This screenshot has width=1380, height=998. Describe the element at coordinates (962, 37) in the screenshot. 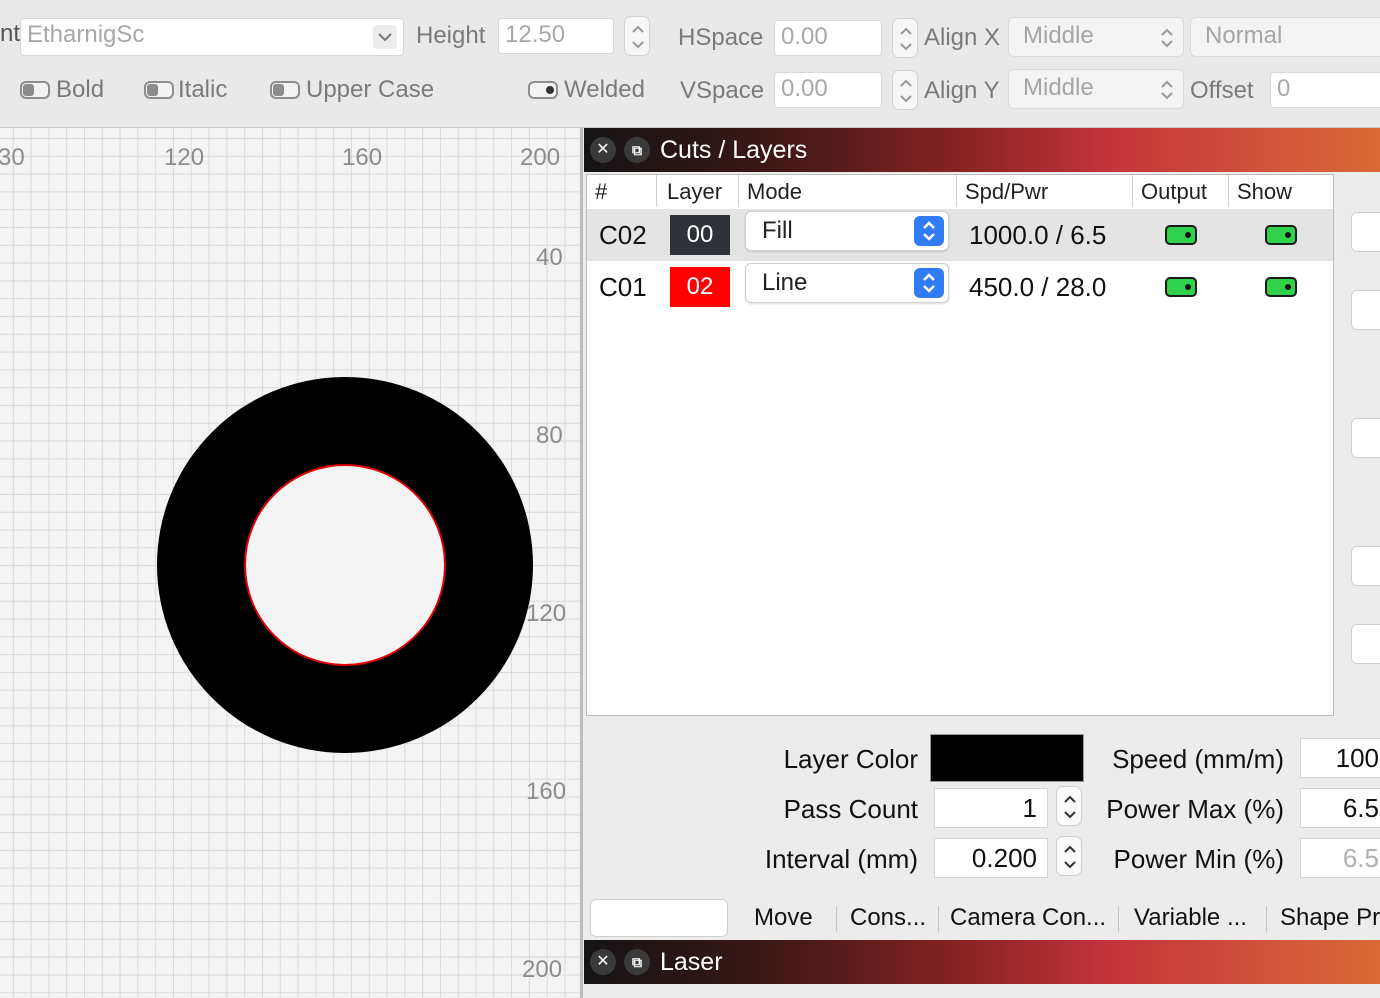

I see `alignx-label: Align X` at that location.